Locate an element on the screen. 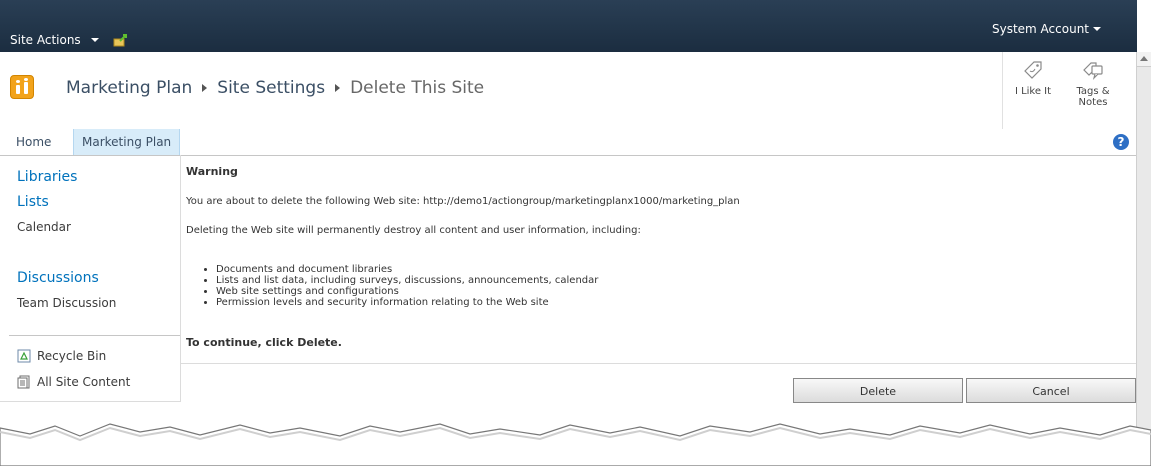 The width and height of the screenshot is (1151, 466). top-navigation: Home Marketing Plan ? is located at coordinates (568, 142).